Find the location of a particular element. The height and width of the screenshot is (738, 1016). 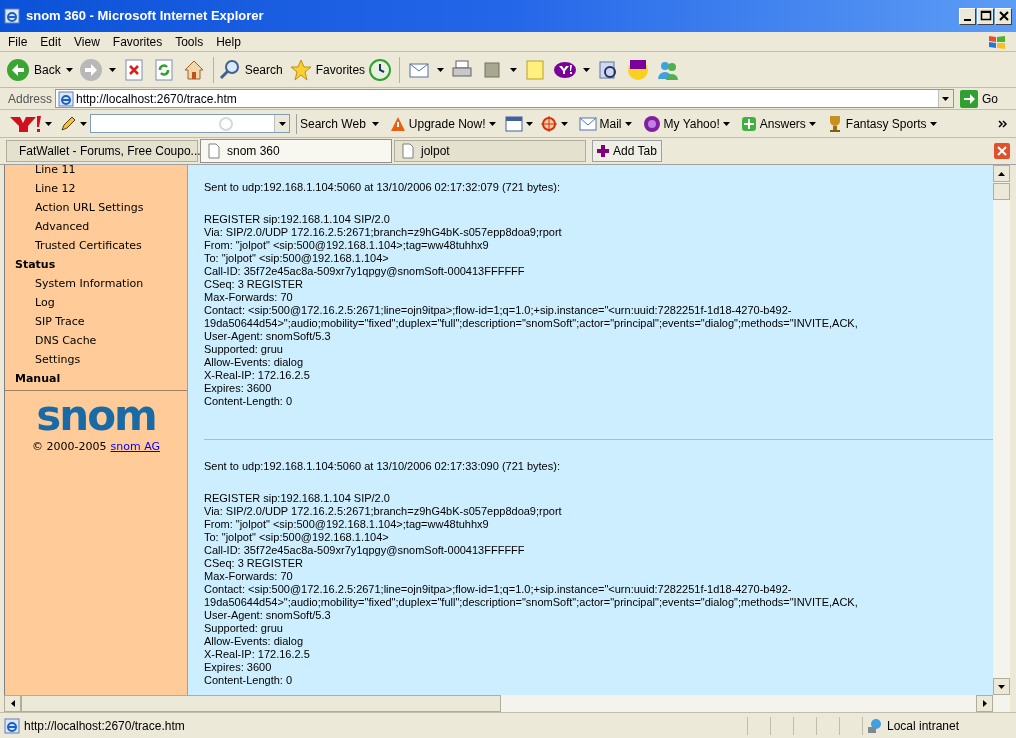

trace-line: 19da50644d54>";audio;mobility="fixed";duplex="full";description="snomSoft";actor="principal";events="dialog";methods="INVITE,ACK, is located at coordinates (531, 602).